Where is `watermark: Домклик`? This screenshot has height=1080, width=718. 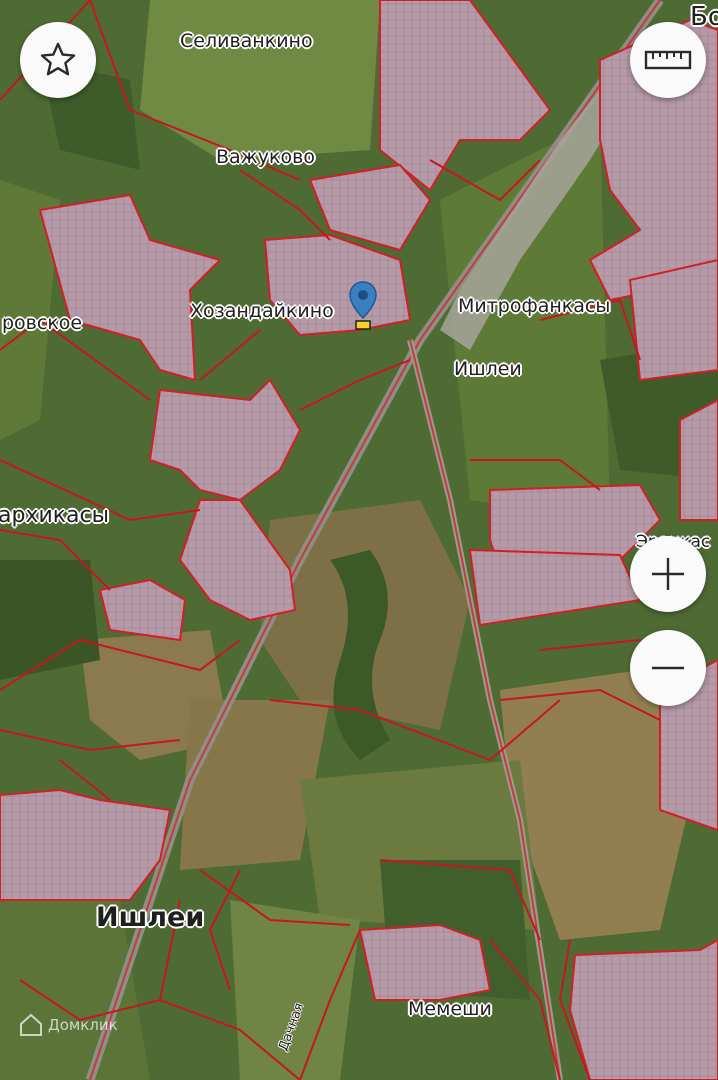
watermark: Домклик is located at coordinates (68, 1025).